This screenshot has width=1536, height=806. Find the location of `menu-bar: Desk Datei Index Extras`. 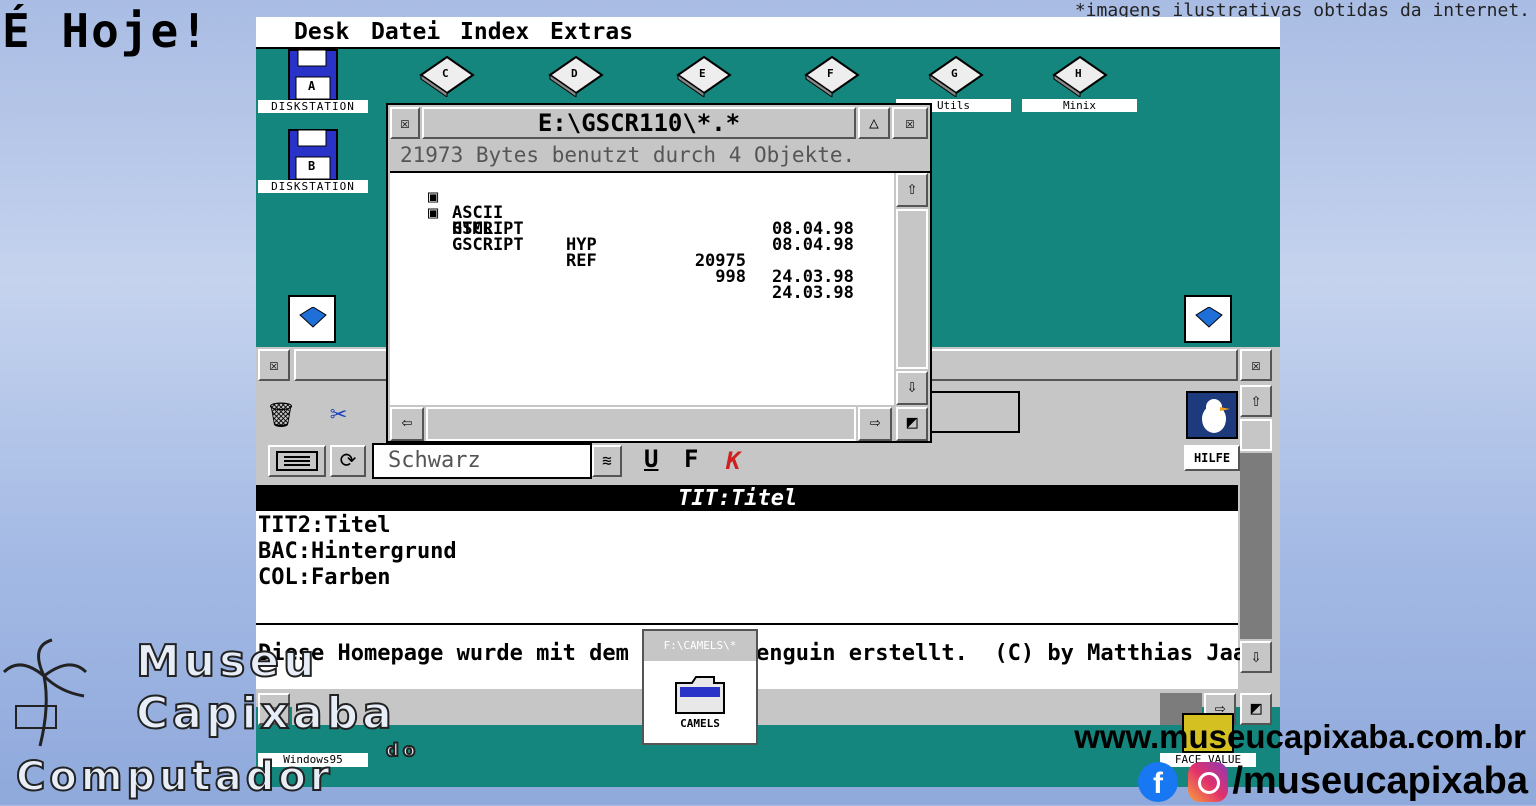

menu-bar: Desk Datei Index Extras is located at coordinates (768, 33).